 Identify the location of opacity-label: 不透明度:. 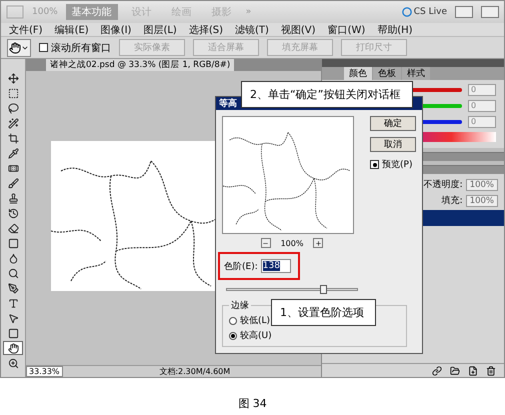
(443, 184).